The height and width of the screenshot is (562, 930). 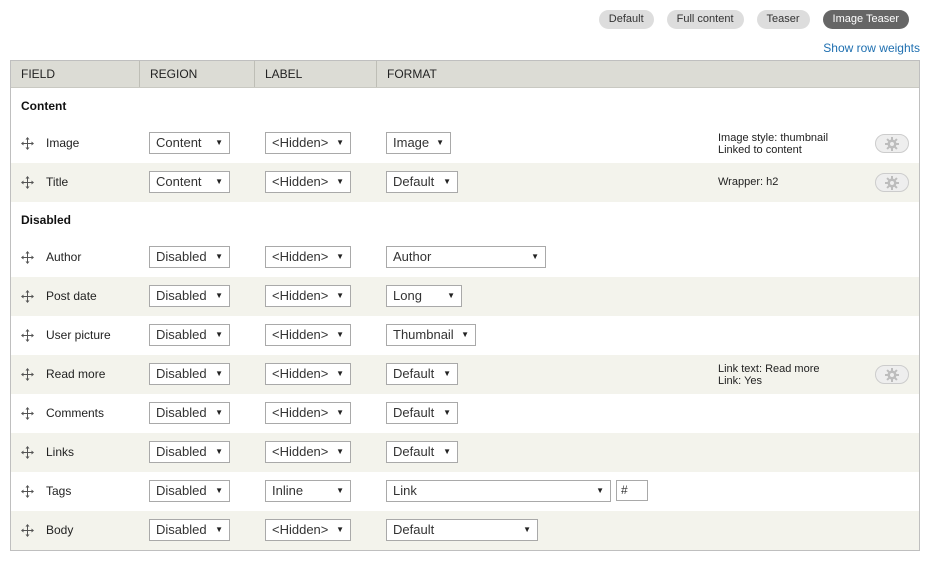 I want to click on format-select: Author ▼, so click(x=466, y=257).